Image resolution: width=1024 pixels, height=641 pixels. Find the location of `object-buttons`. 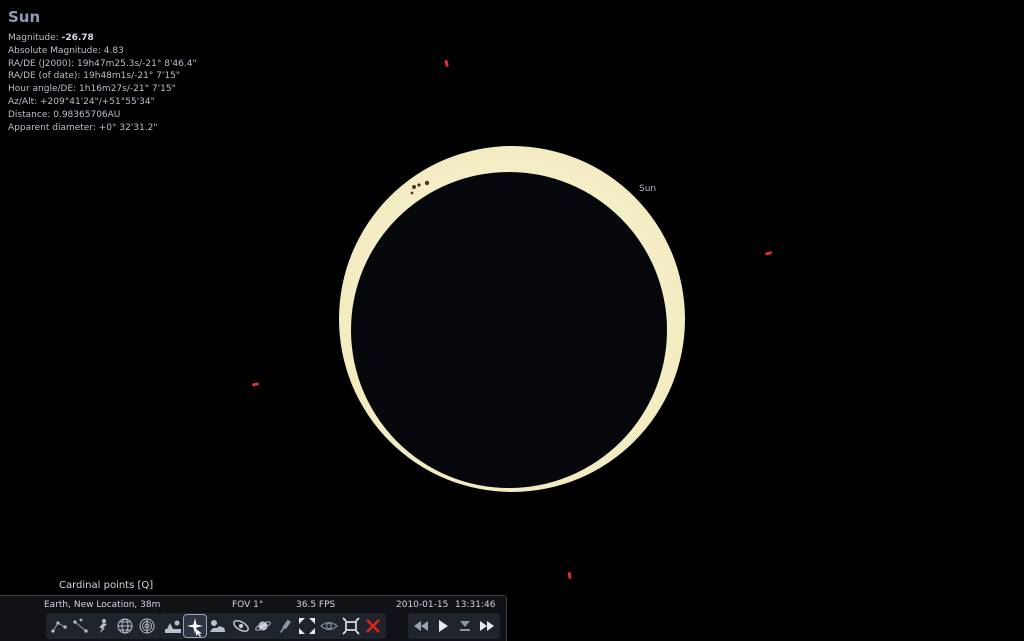

object-buttons is located at coordinates (252, 626).